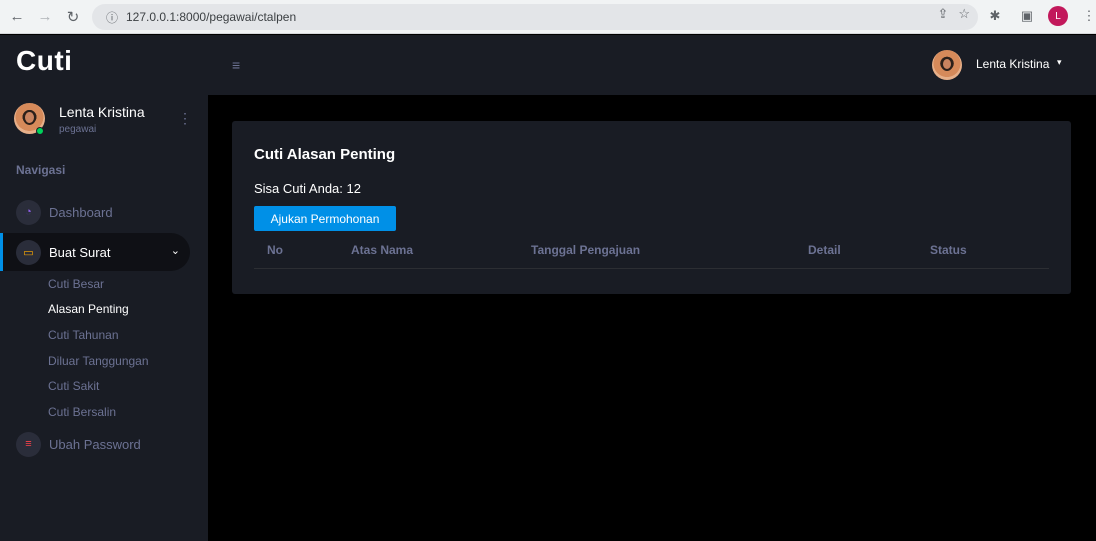 Image resolution: width=1096 pixels, height=541 pixels. I want to click on profile-role: pegawai, so click(78, 129).